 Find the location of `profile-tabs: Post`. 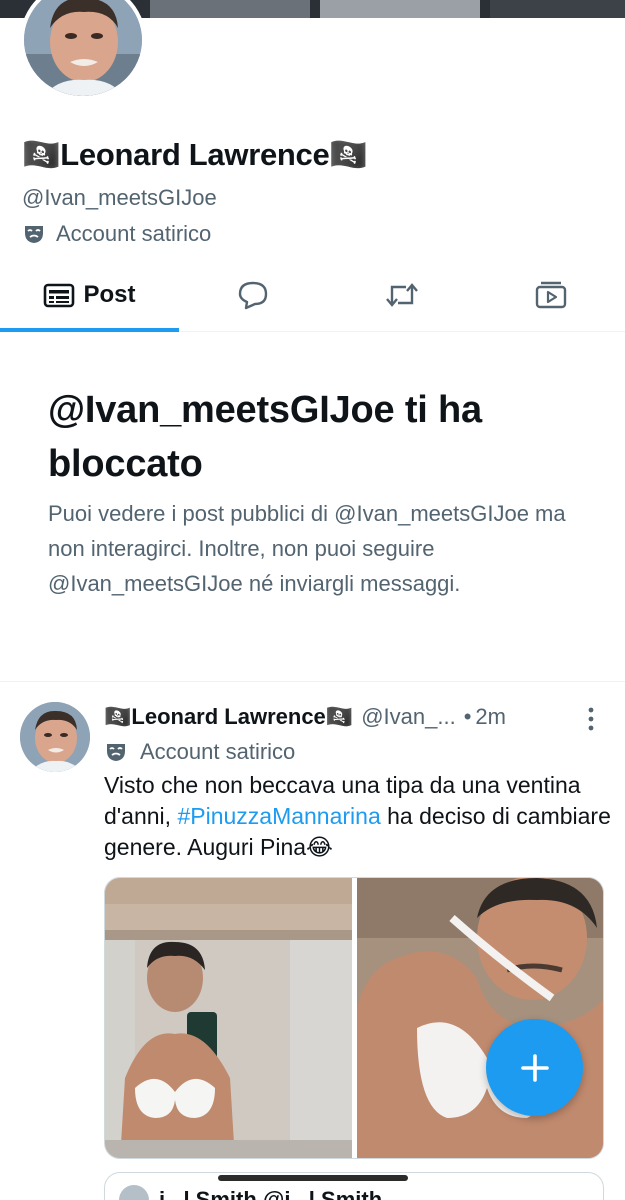

profile-tabs: Post is located at coordinates (312, 295).